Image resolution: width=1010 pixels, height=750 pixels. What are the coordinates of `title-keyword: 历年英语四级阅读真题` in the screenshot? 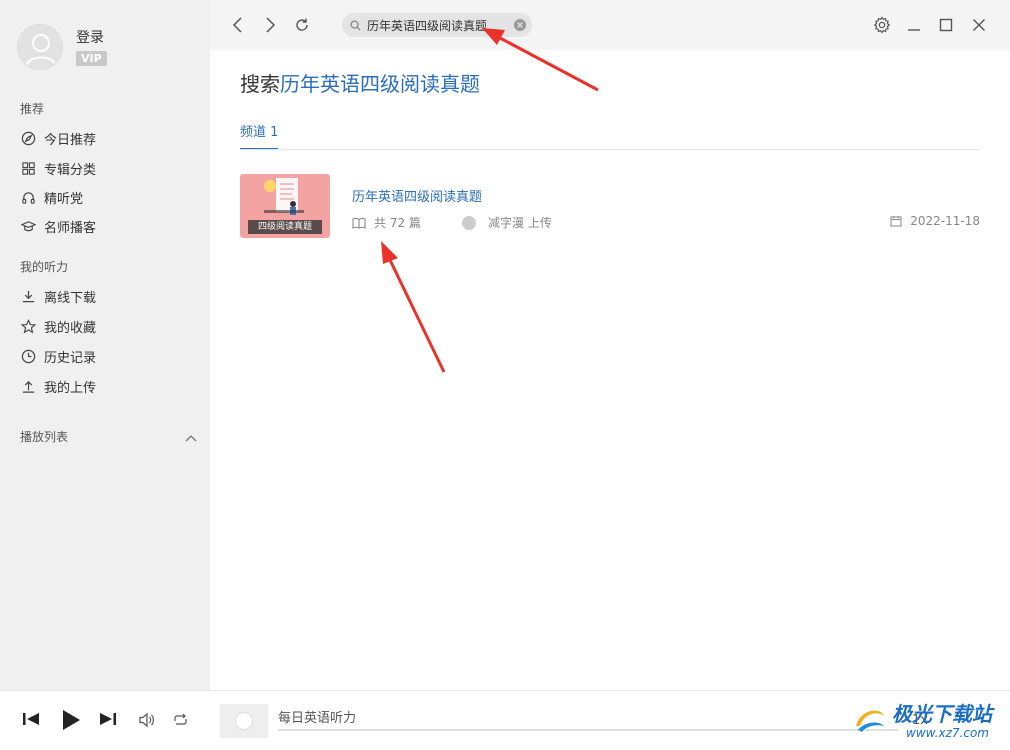 It's located at (380, 84).